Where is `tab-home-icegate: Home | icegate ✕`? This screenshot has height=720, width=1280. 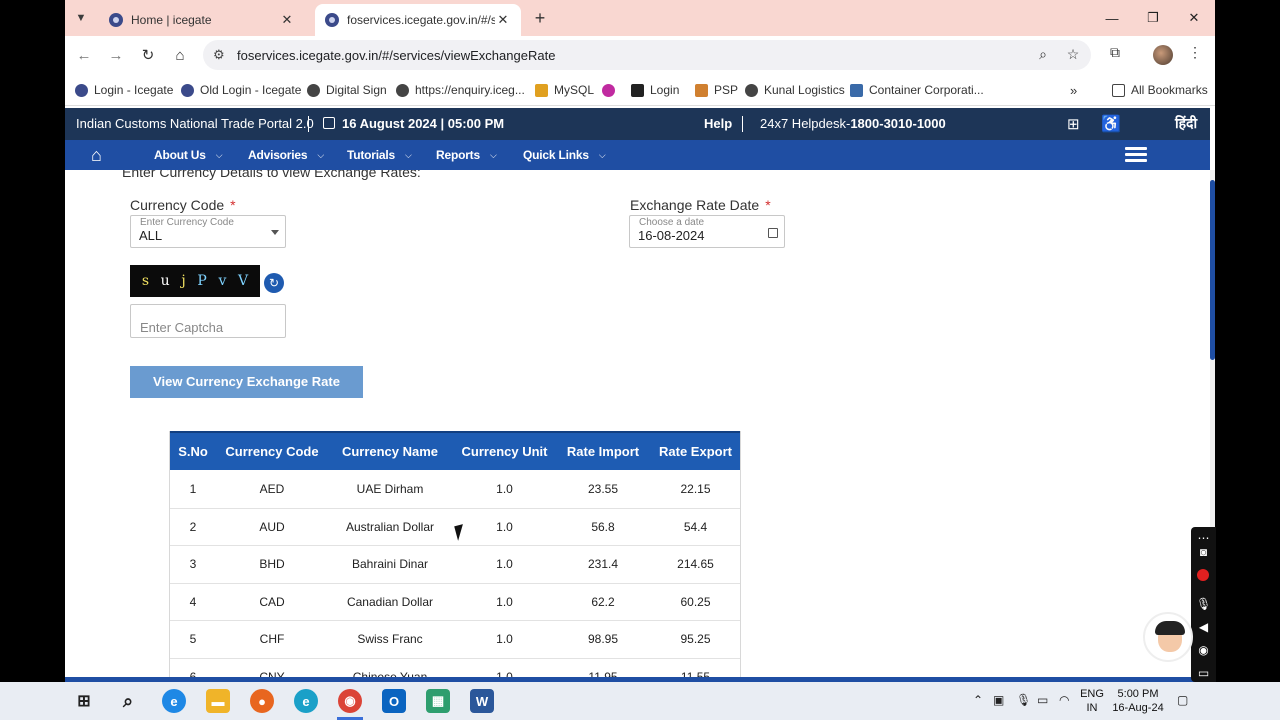
tab-home-icegate: Home | icegate ✕ is located at coordinates (202, 20).